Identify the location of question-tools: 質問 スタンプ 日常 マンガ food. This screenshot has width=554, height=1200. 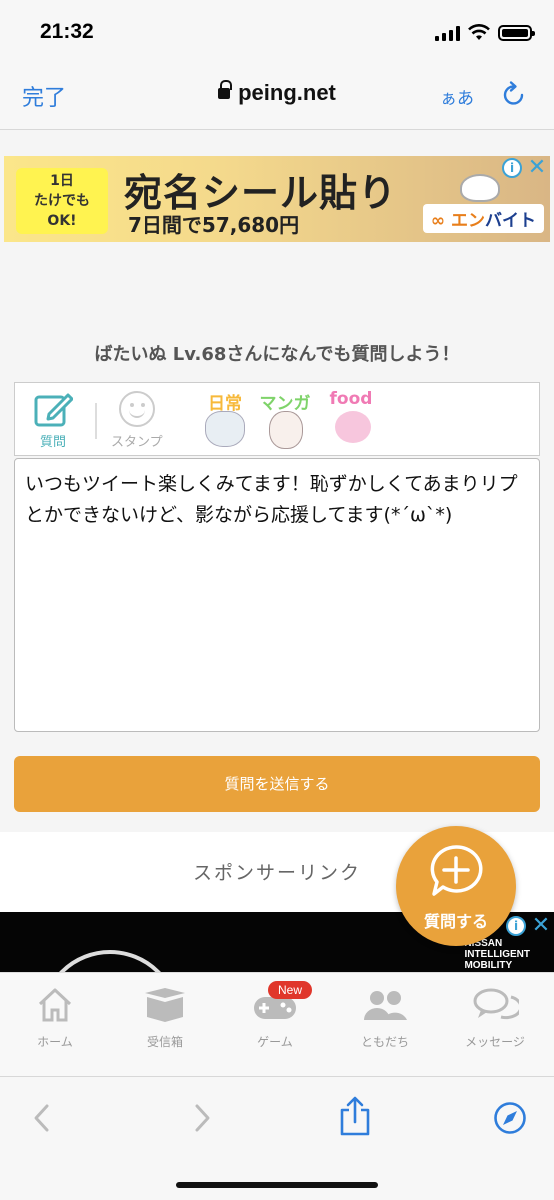
(277, 419).